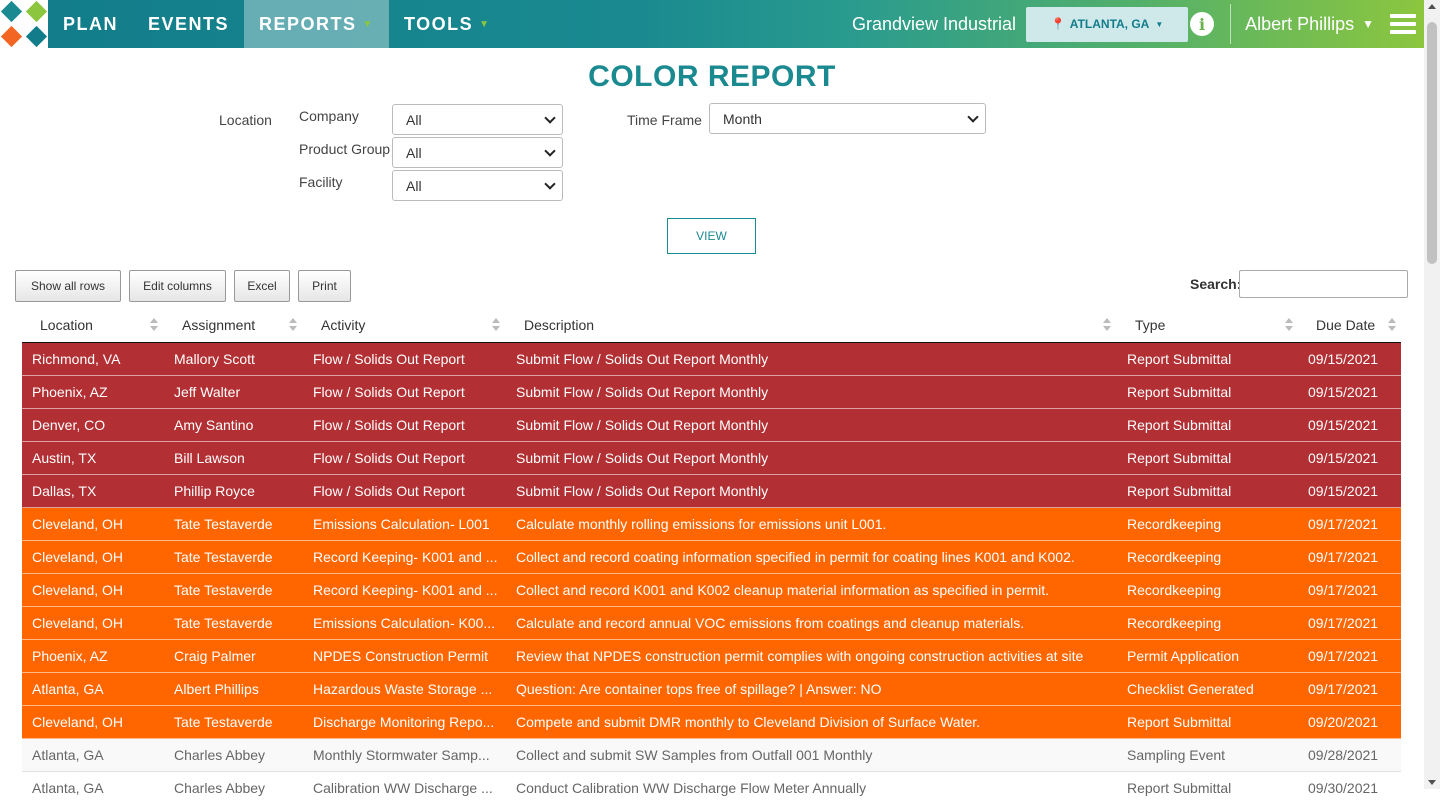  I want to click on nav-plan: PLAN, so click(90, 24).